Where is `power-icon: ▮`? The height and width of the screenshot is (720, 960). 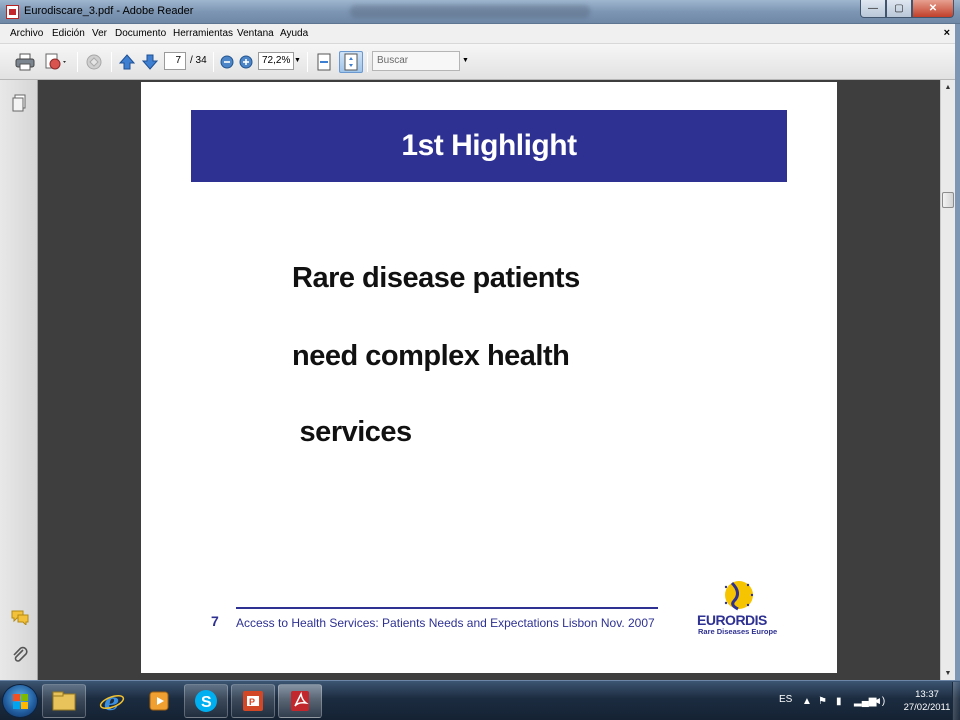 power-icon: ▮ is located at coordinates (839, 701).